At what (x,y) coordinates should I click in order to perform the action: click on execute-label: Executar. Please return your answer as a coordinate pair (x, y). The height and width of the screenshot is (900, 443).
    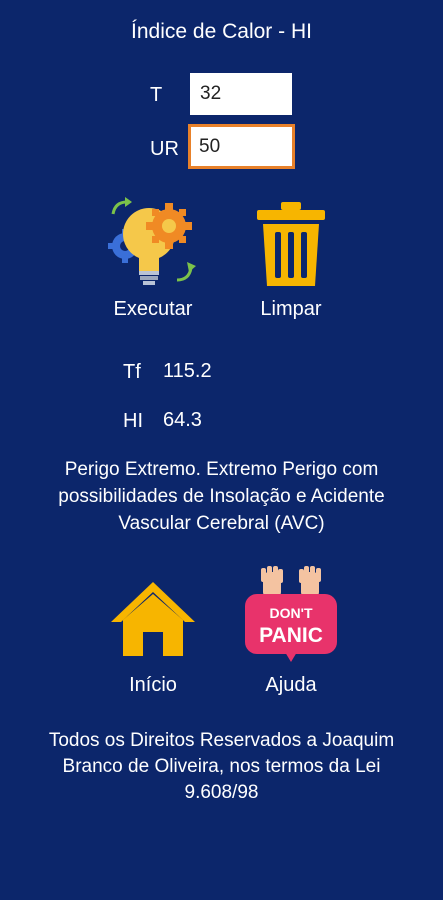
    Looking at the image, I should click on (153, 309).